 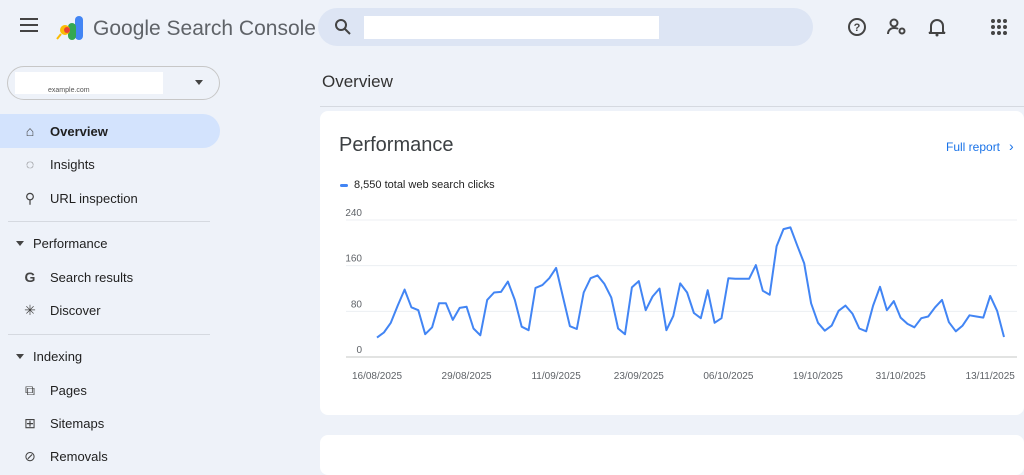 I want to click on sidebar-item-url-inspection: ⚲ URL inspection, so click(x=110, y=198).